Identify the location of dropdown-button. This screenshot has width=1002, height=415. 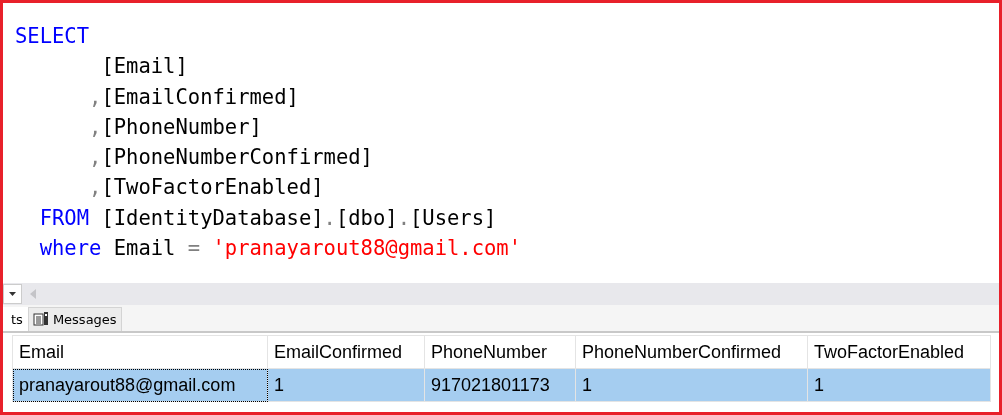
(12, 294).